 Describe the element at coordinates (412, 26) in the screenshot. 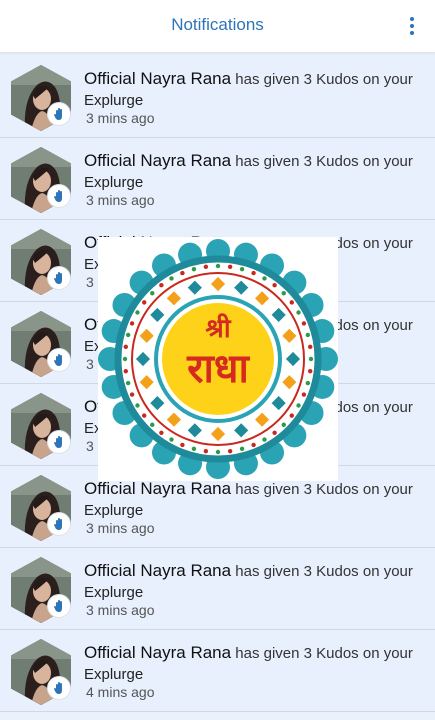

I see `more-vertical-icon` at that location.